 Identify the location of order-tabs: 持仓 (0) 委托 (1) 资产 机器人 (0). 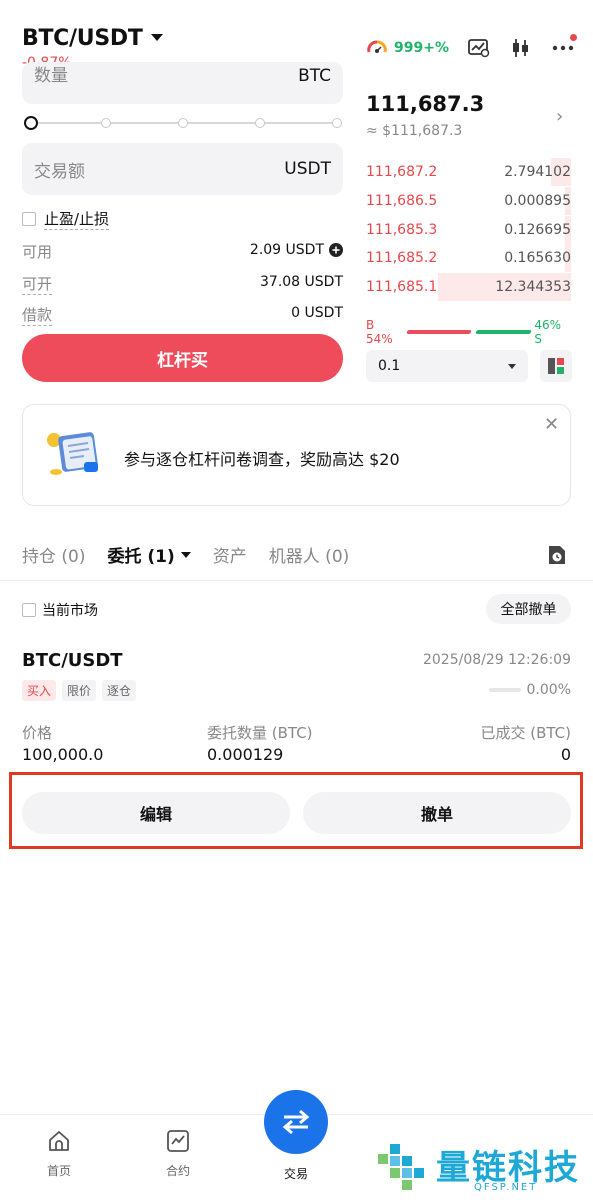
(185, 554).